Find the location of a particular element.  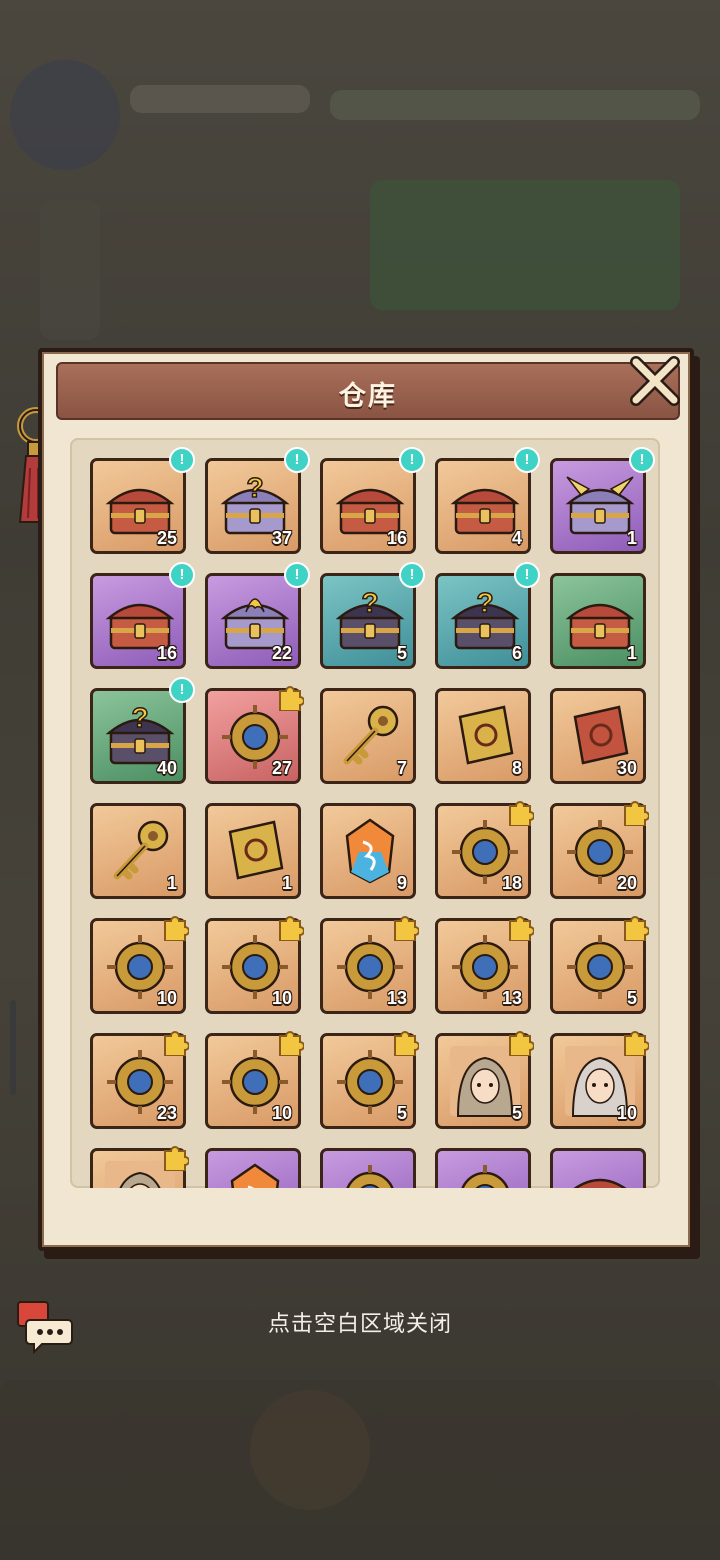

item-slot: ? 5! is located at coordinates (372, 615).